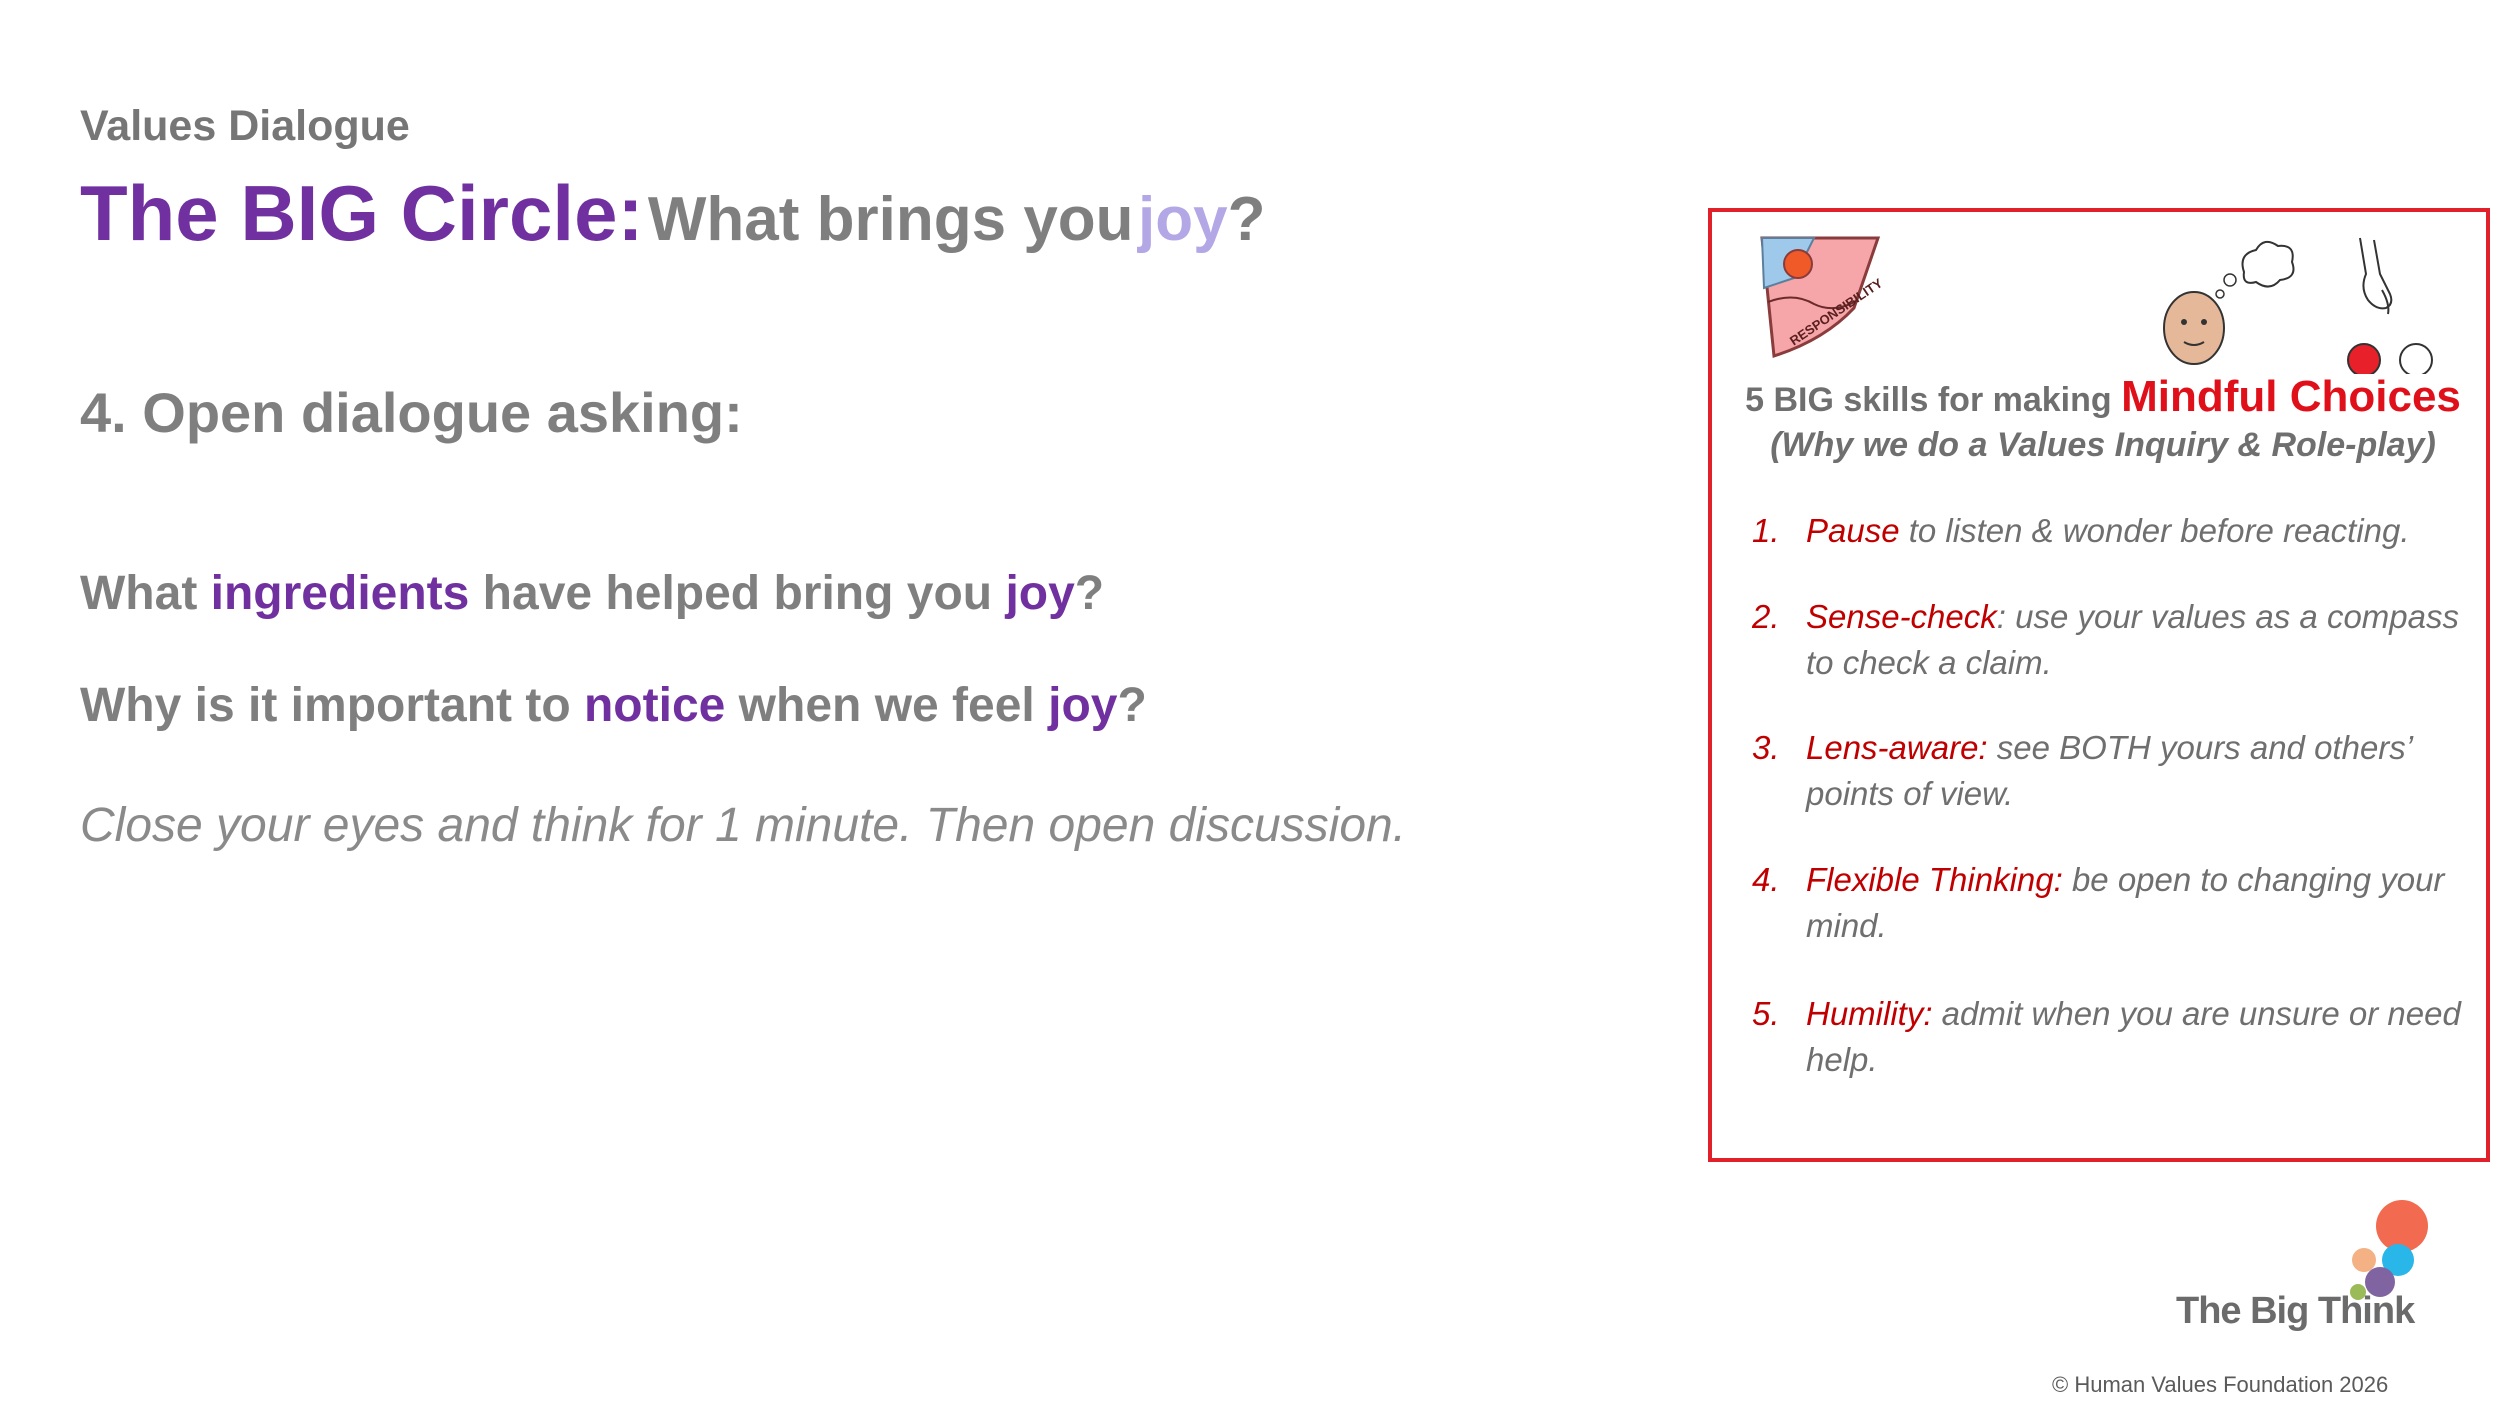 The height and width of the screenshot is (1407, 2500). Describe the element at coordinates (2154, 530) in the screenshot. I see `skill-text: to listen & wonder before reacting.` at that location.